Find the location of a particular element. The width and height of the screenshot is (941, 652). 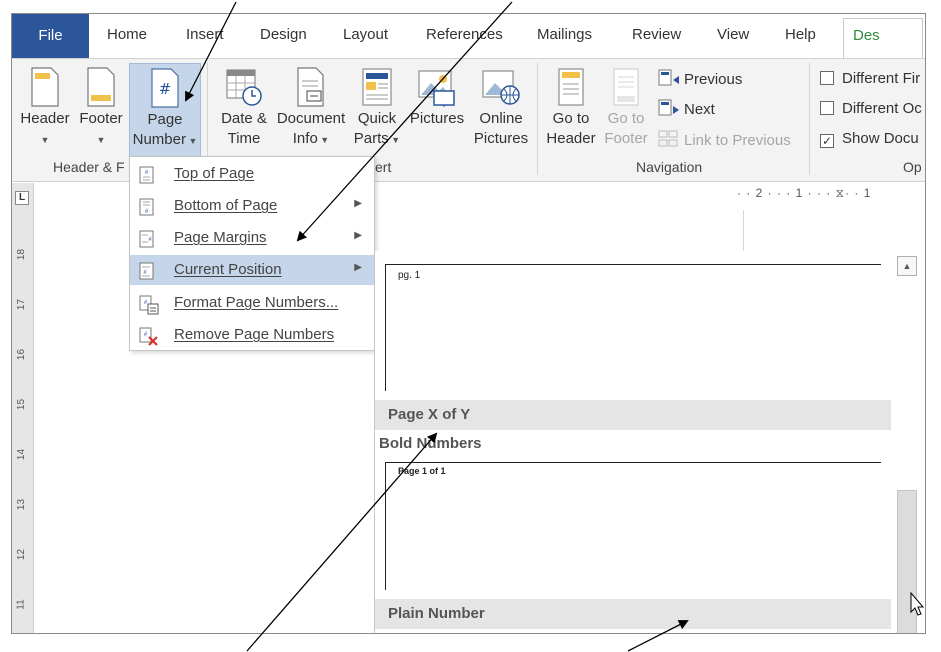

link-to-previous-button: Link to Previous is located at coordinates (724, 139).